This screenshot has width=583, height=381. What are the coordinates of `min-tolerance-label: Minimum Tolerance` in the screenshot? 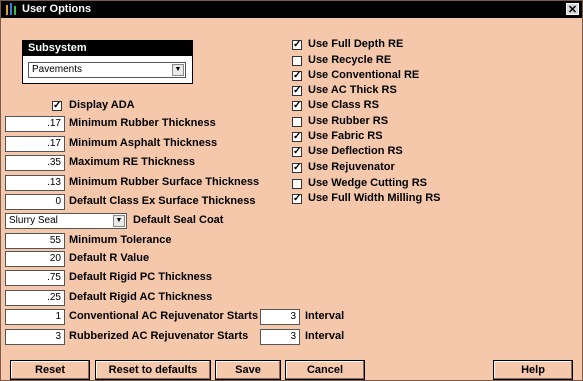 It's located at (120, 240).